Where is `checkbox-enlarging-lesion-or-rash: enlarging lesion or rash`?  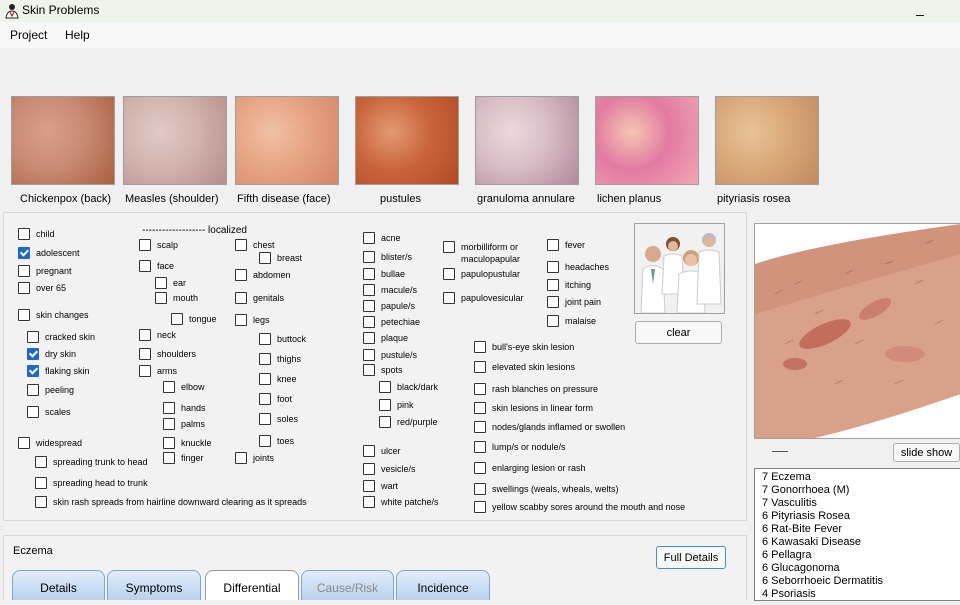 checkbox-enlarging-lesion-or-rash: enlarging lesion or rash is located at coordinates (530, 468).